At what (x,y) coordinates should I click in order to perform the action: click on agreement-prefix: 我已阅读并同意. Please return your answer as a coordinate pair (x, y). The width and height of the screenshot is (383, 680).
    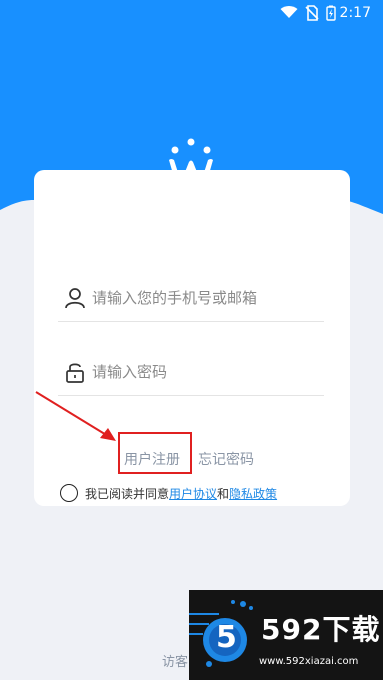
    Looking at the image, I should click on (127, 493).